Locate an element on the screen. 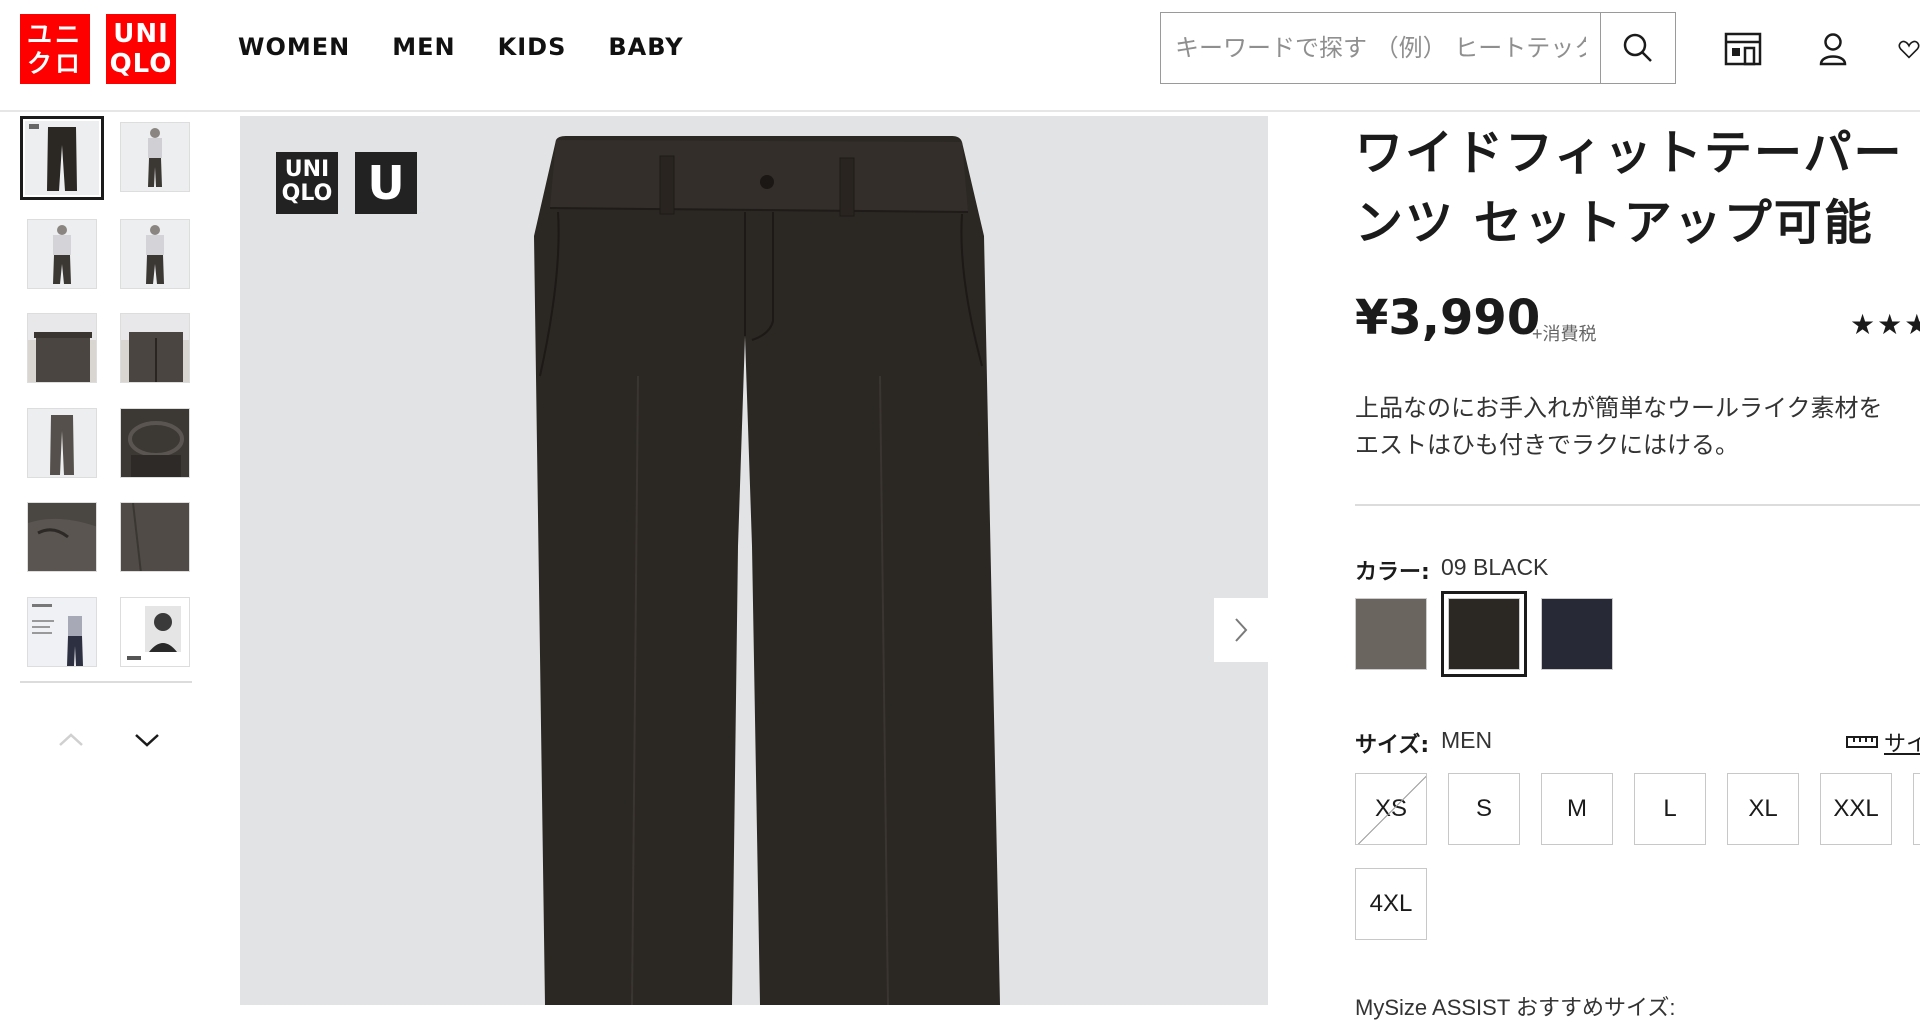  size-option-label: XL is located at coordinates (1763, 808).